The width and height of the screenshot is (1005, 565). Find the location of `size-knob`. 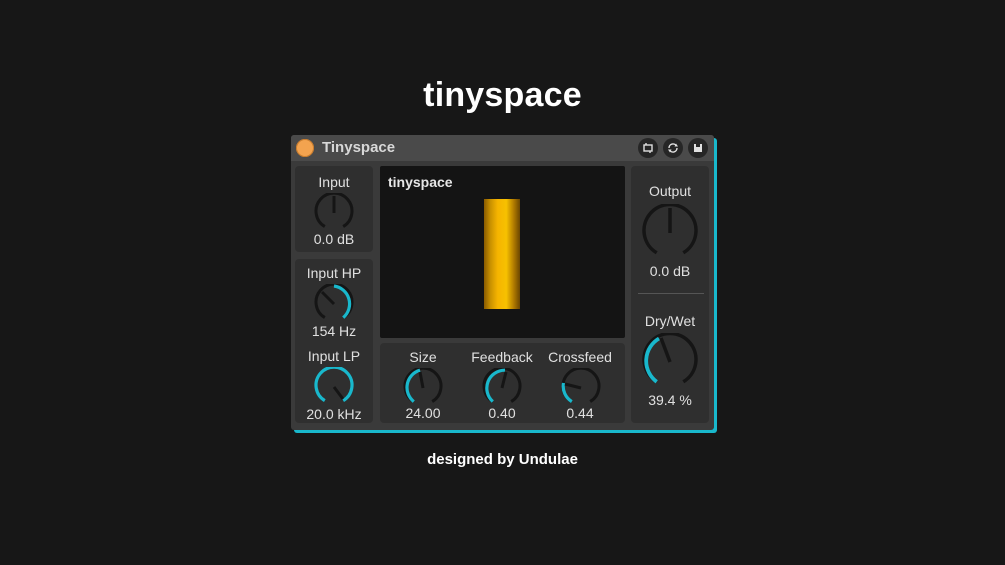

size-knob is located at coordinates (423, 388).